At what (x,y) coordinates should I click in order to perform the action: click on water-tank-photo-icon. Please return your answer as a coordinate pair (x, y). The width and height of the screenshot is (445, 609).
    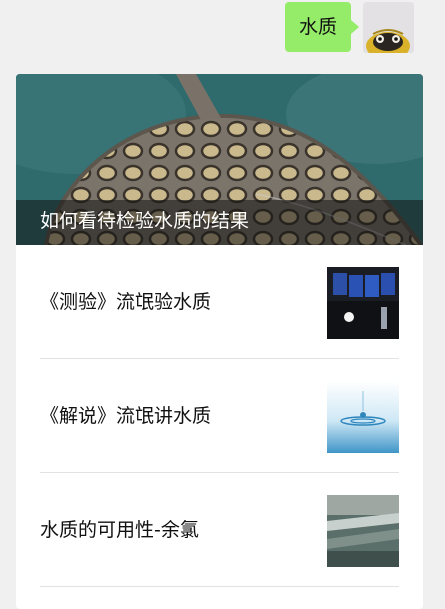
    Looking at the image, I should click on (363, 531).